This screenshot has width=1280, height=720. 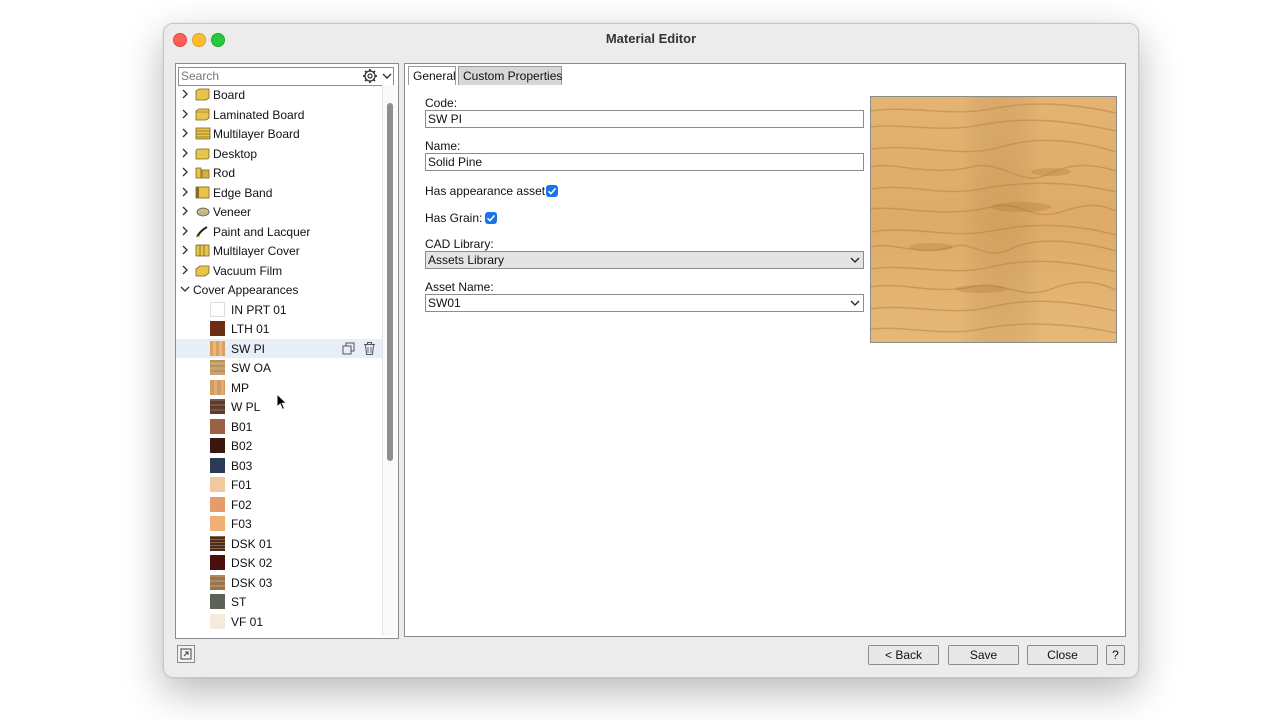 I want to click on has-grain-label: Has Grain:, so click(x=454, y=218).